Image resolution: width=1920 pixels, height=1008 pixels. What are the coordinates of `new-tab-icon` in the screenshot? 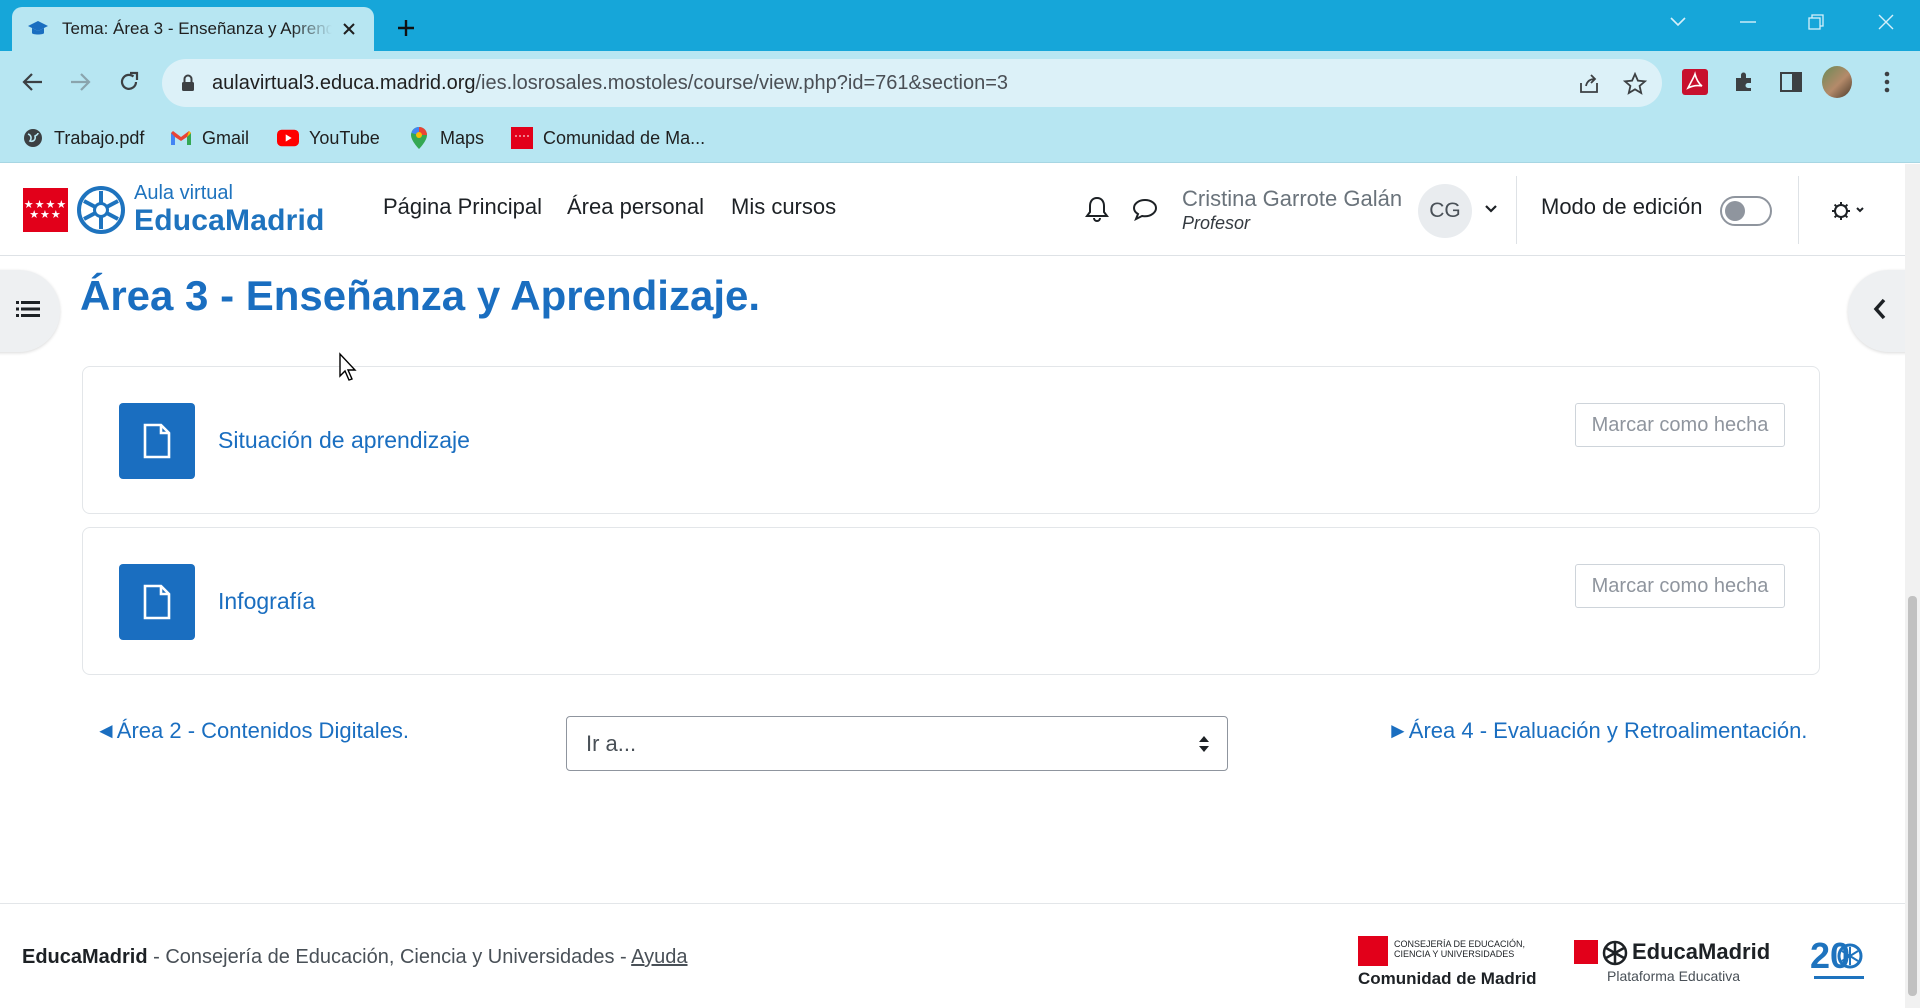 It's located at (406, 28).